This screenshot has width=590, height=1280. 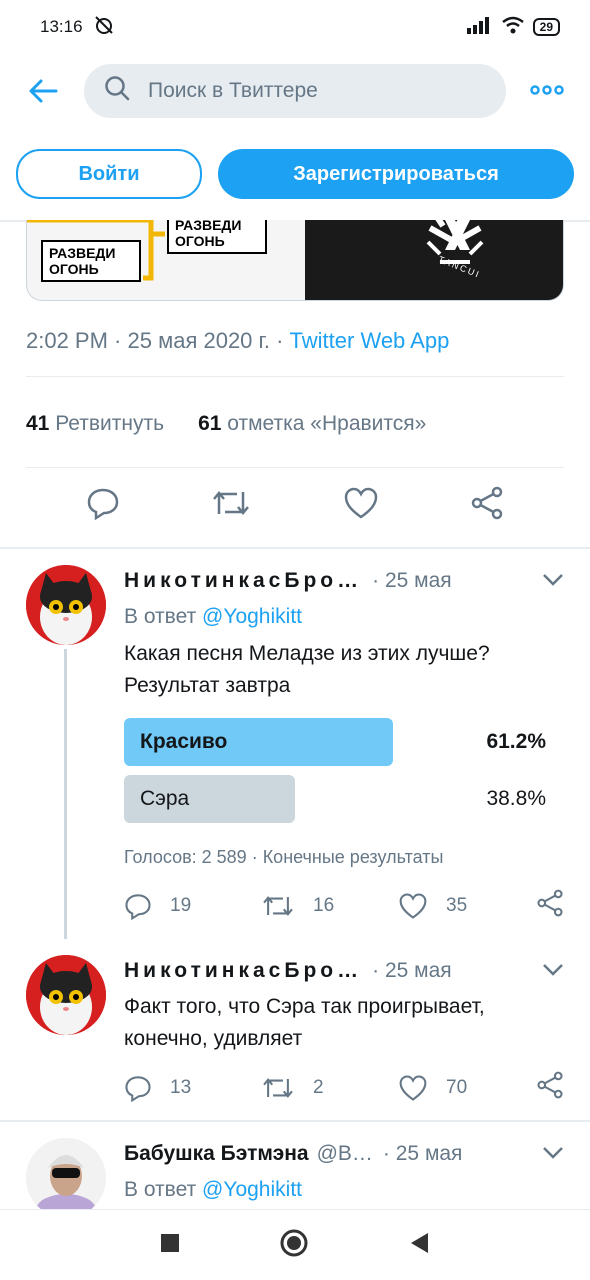 What do you see at coordinates (329, 1088) in the screenshot?
I see `retweet-button: 2` at bounding box center [329, 1088].